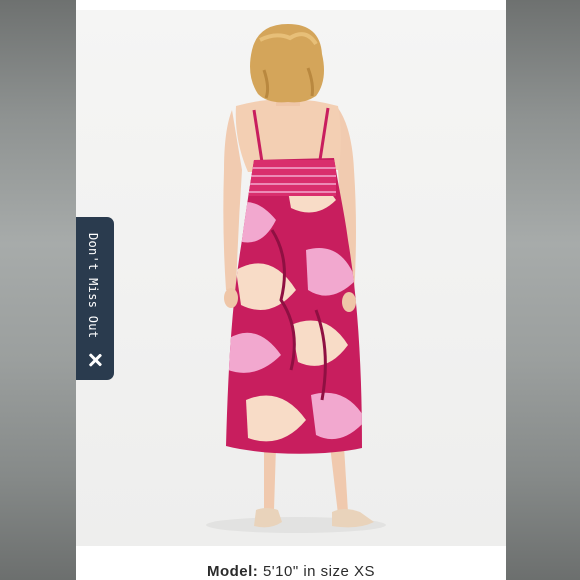  What do you see at coordinates (93, 285) in the screenshot?
I see `dont-miss-out-label: Don't Miss Out` at bounding box center [93, 285].